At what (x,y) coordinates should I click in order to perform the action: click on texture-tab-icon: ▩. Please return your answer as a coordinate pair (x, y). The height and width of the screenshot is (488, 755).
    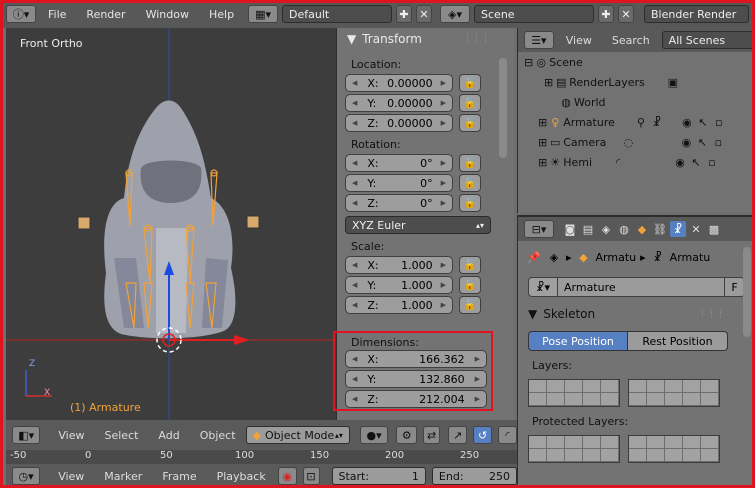
    Looking at the image, I should click on (714, 229).